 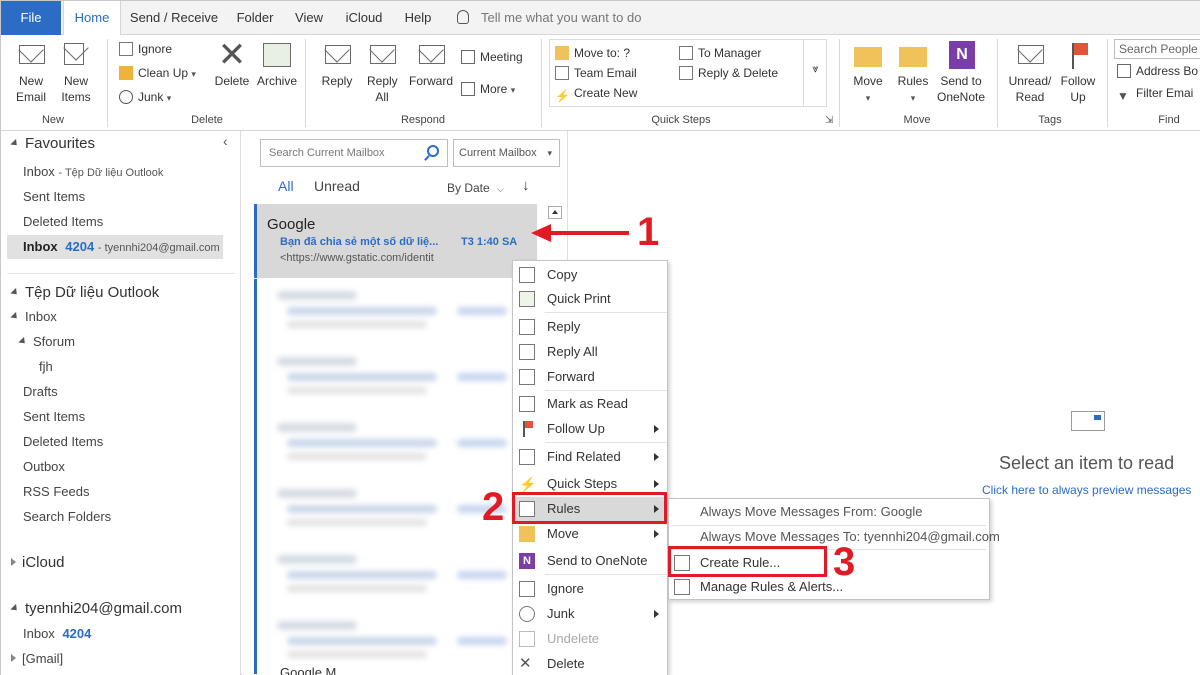 What do you see at coordinates (92, 18) in the screenshot?
I see `tab-home: Home` at bounding box center [92, 18].